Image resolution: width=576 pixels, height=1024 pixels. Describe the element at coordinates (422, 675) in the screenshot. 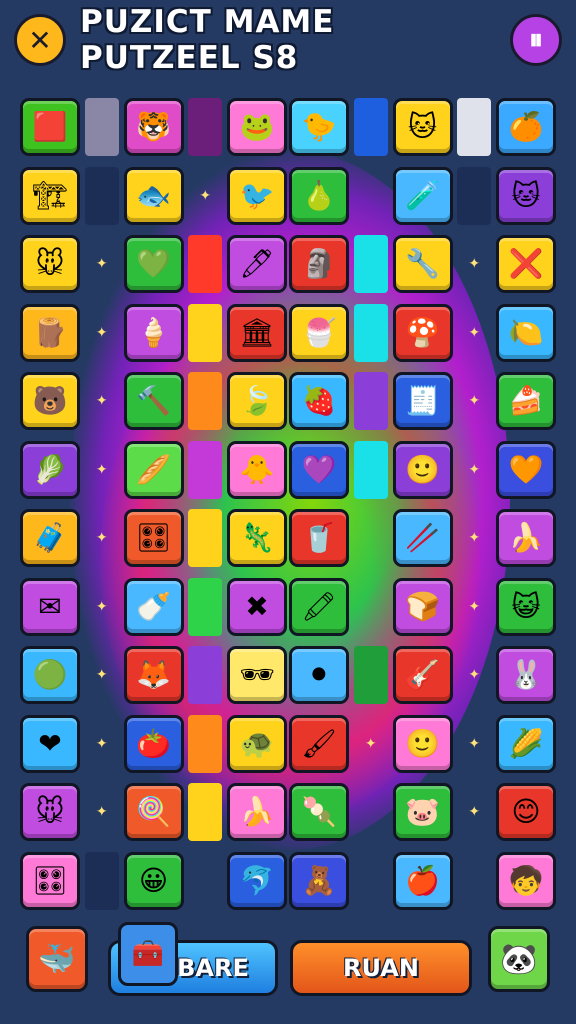

I see `game-tile: 🎸` at that location.